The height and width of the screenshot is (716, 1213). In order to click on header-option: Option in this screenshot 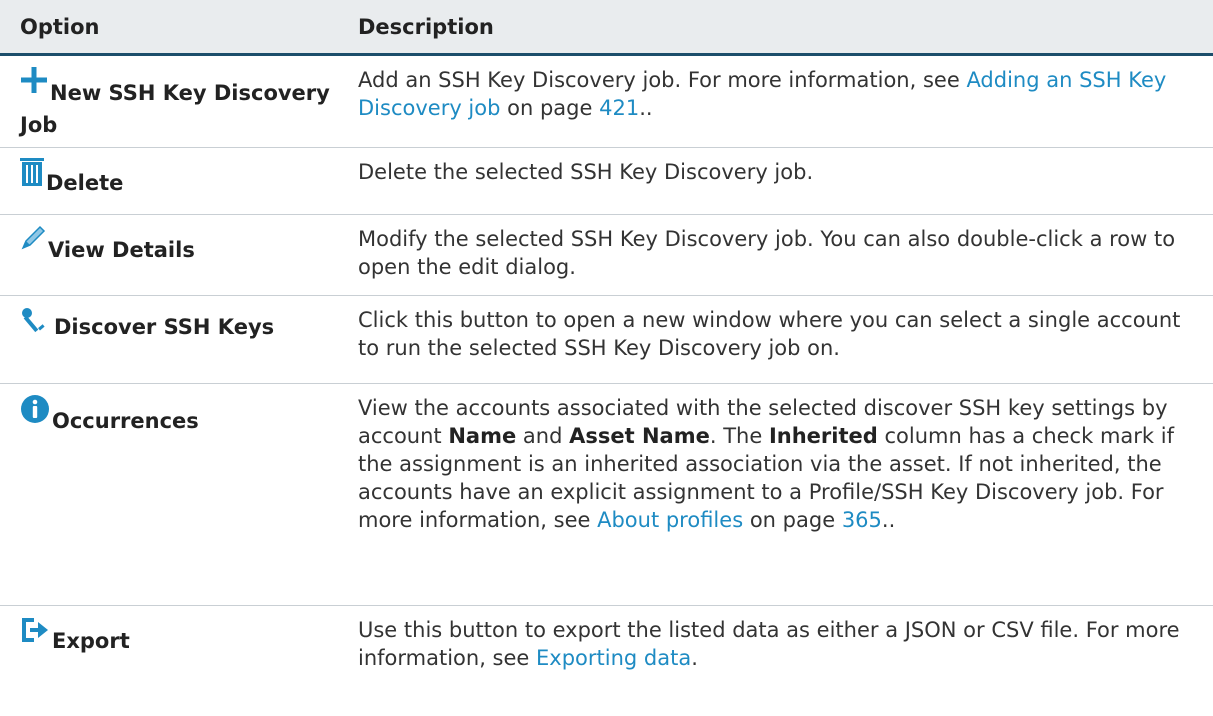, I will do `click(60, 26)`.